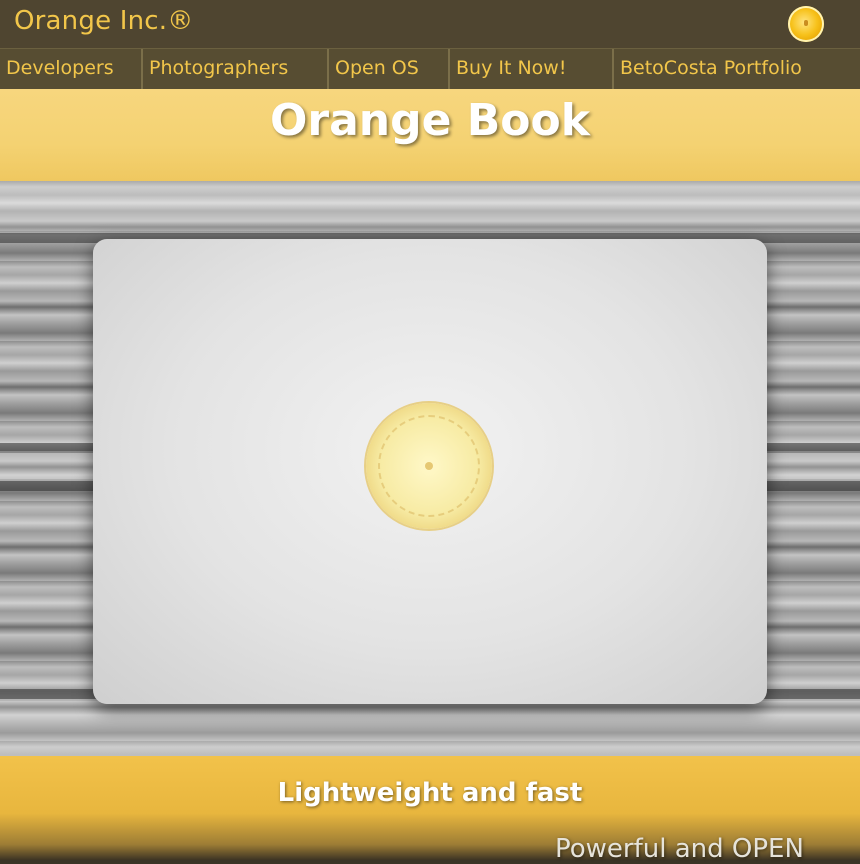 This screenshot has height=864, width=860. What do you see at coordinates (430, 793) in the screenshot?
I see `tagline-lightweight: Lightweight and fast` at bounding box center [430, 793].